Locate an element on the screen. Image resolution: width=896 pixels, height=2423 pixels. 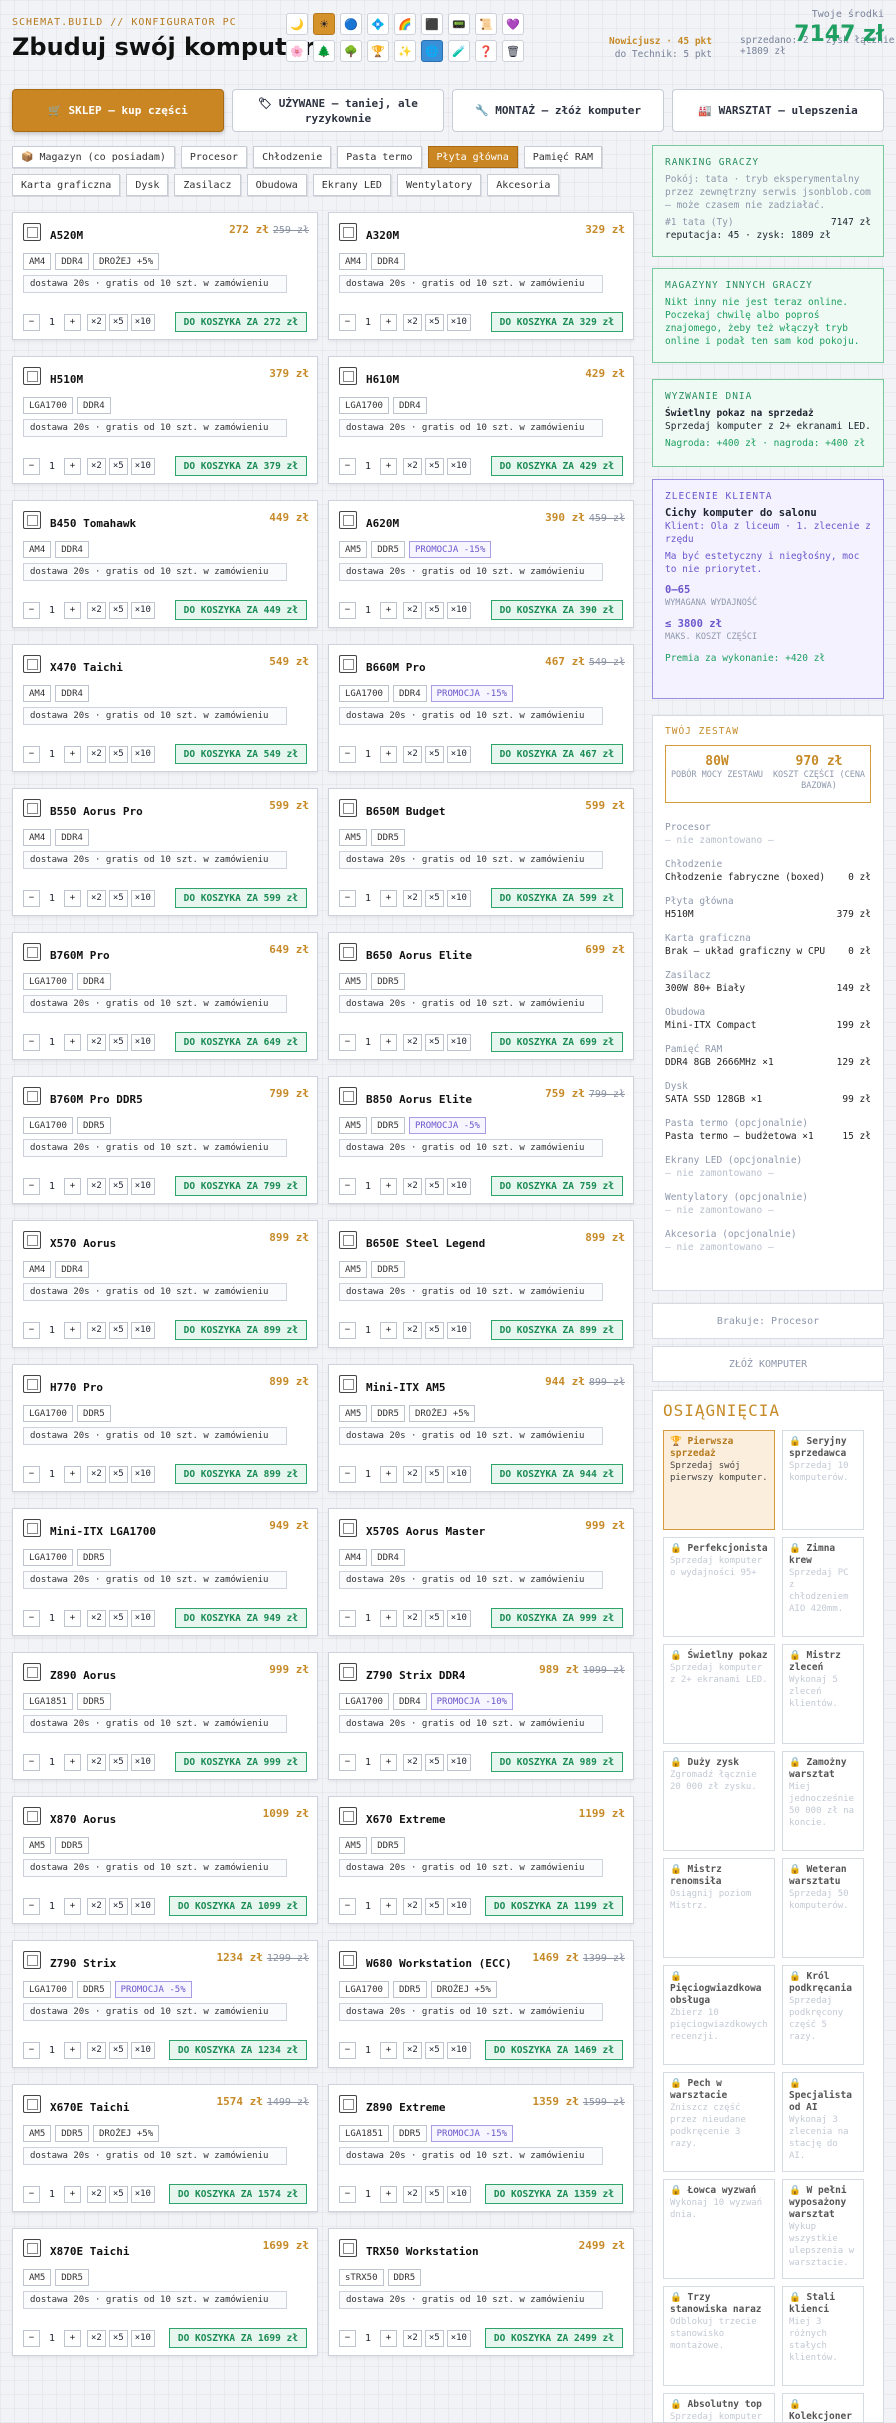
add-to-cart-button: DO KOSZYKA ZA 944 zł is located at coordinates (556, 1474).